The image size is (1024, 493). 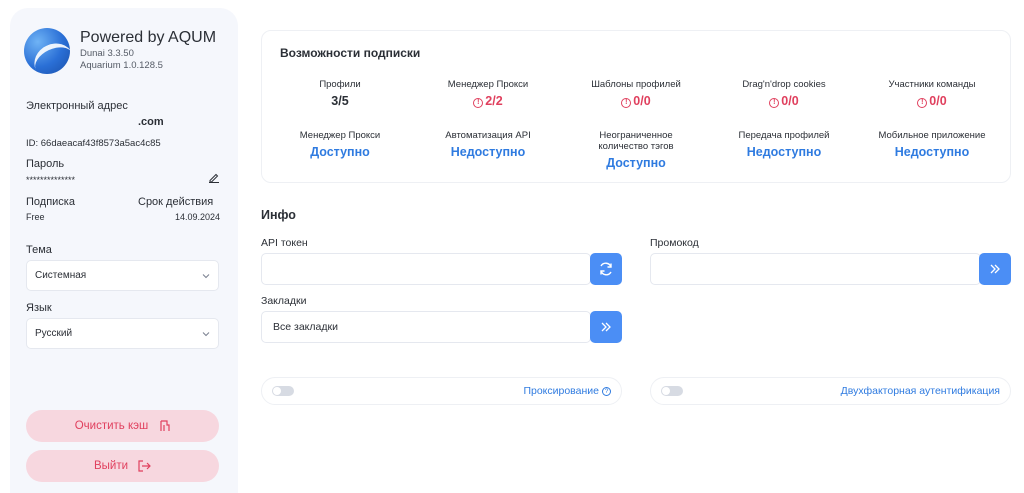 I want to click on bookmarks-label: Закладки, so click(x=284, y=301).